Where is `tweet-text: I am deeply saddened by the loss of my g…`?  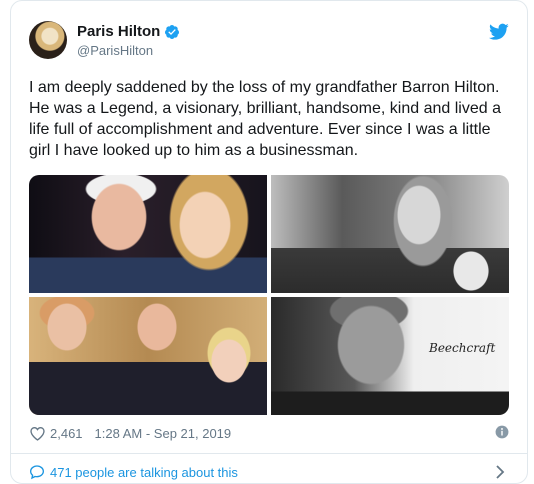 tweet-text: I am deeply saddened by the loss of my g… is located at coordinates (265, 119).